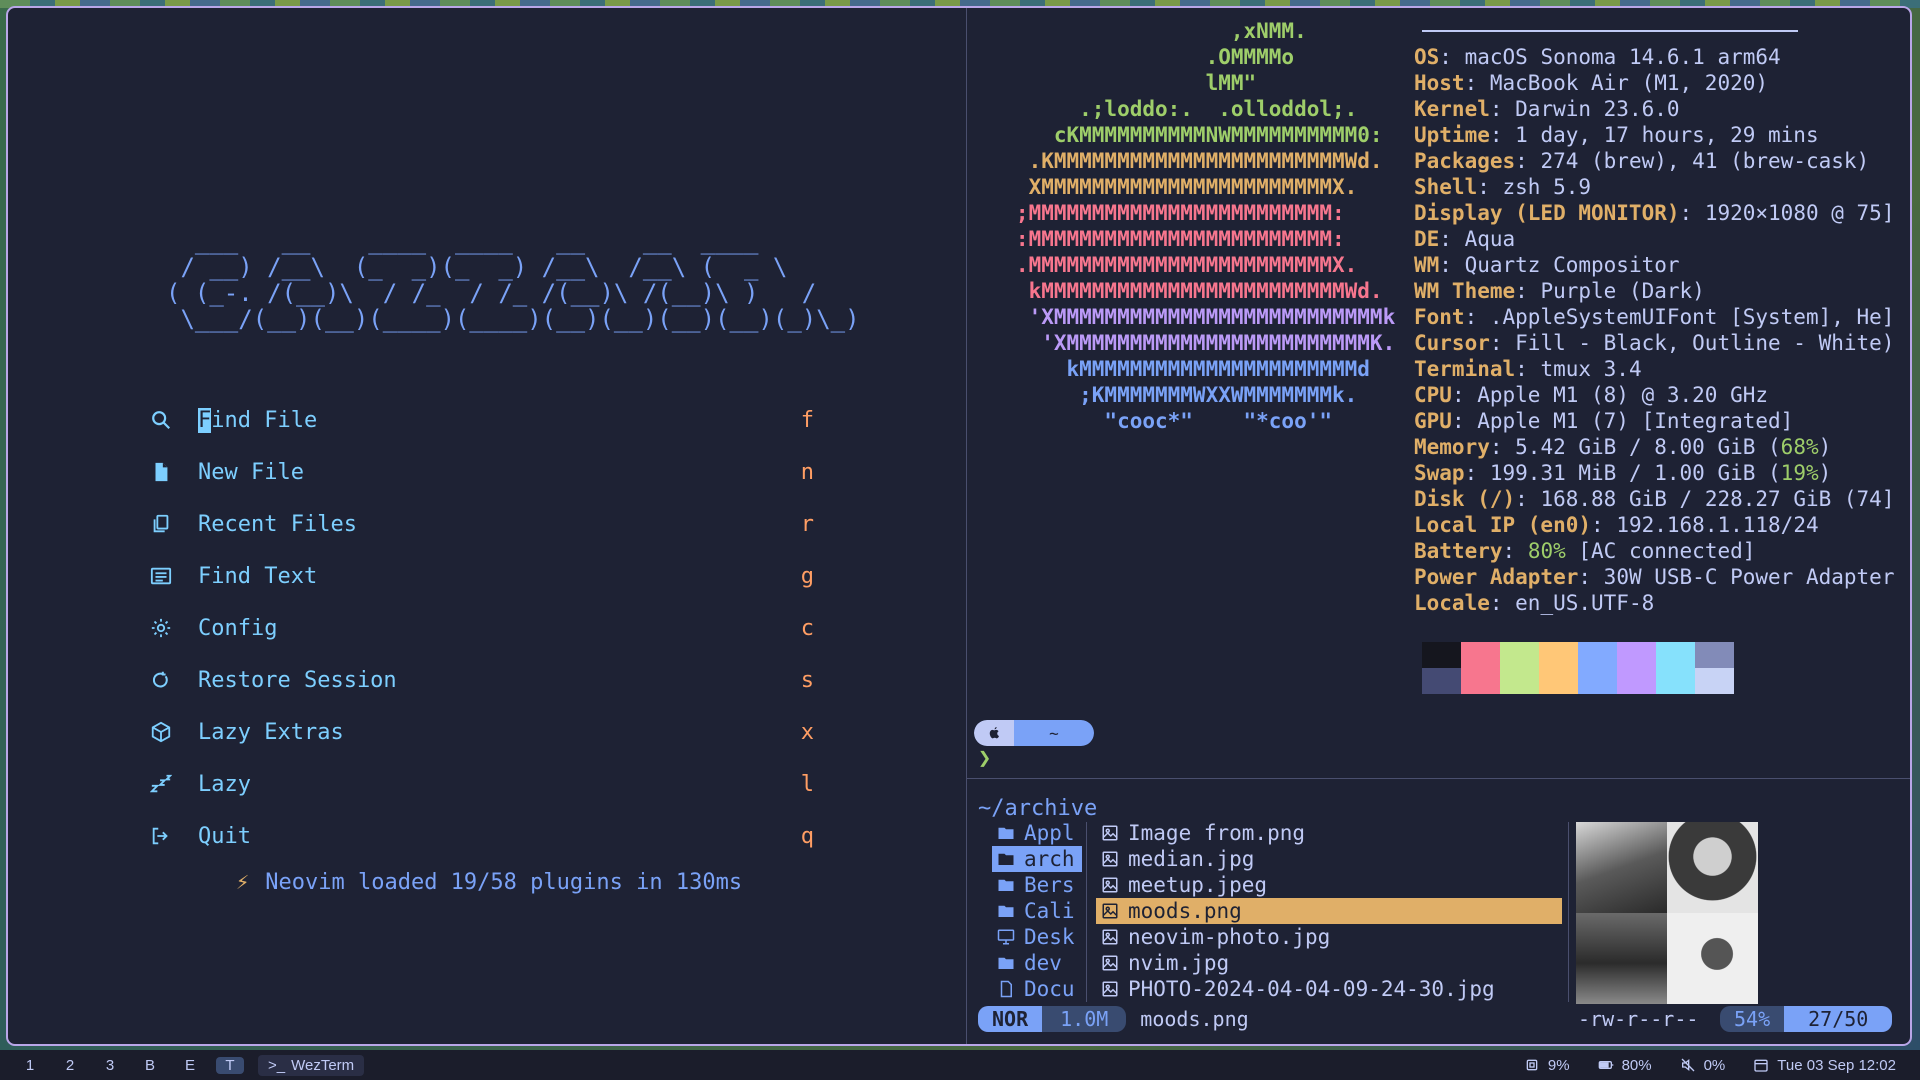 The width and height of the screenshot is (1920, 1080). What do you see at coordinates (1662, 395) in the screenshot?
I see `info-row: CPU: Apple M1 (8) @ 3.20 GHz` at bounding box center [1662, 395].